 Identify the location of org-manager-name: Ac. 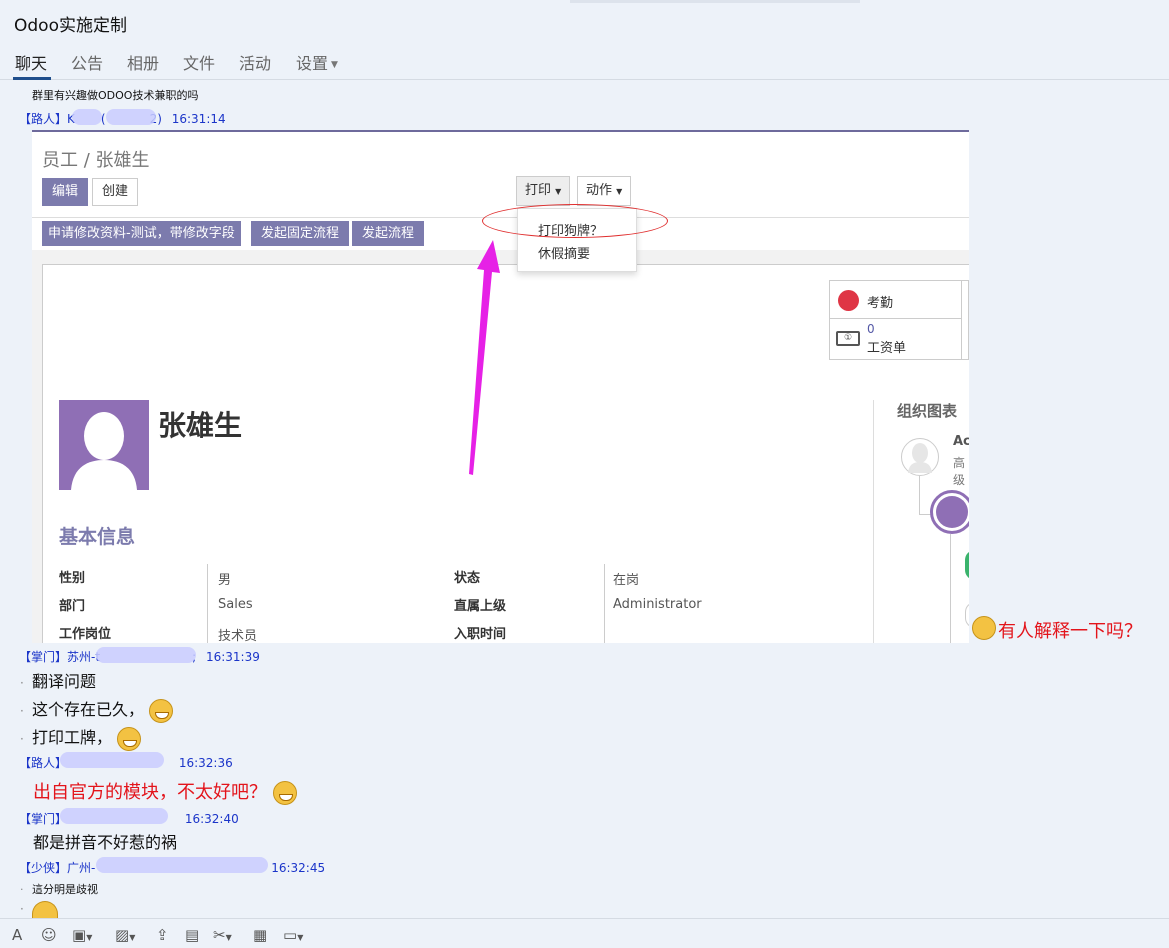
(961, 441).